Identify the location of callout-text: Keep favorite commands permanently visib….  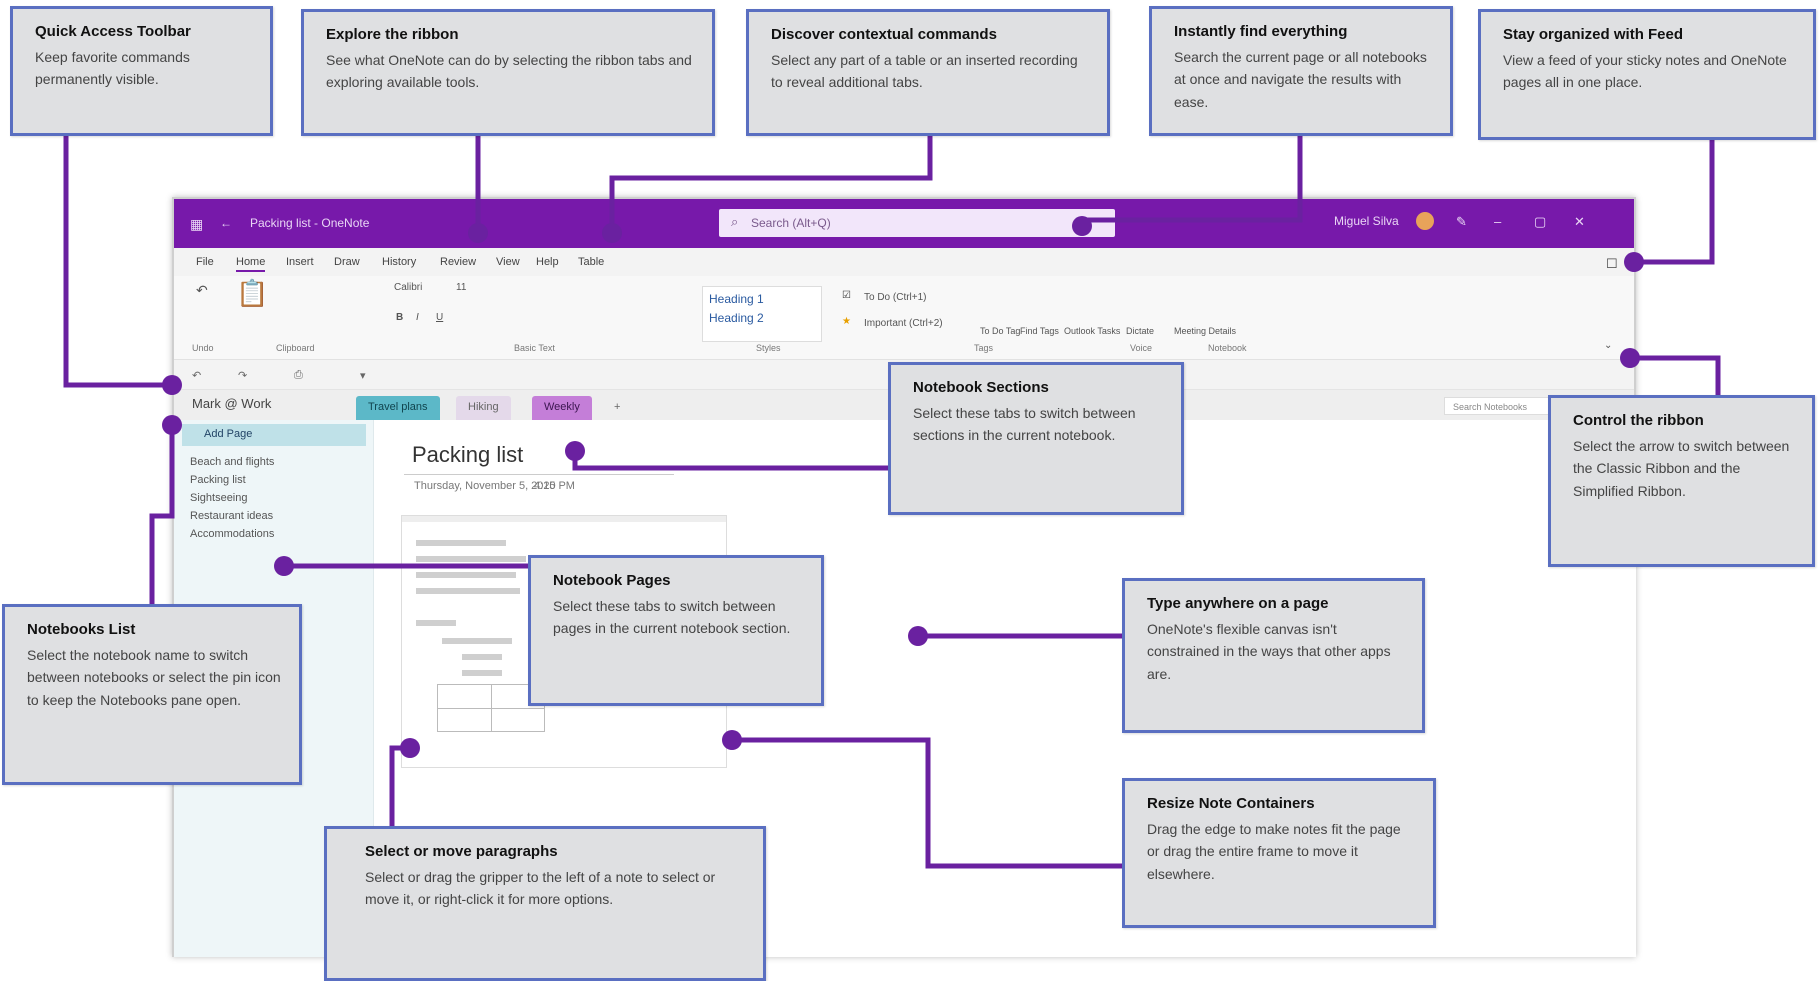
(112, 68).